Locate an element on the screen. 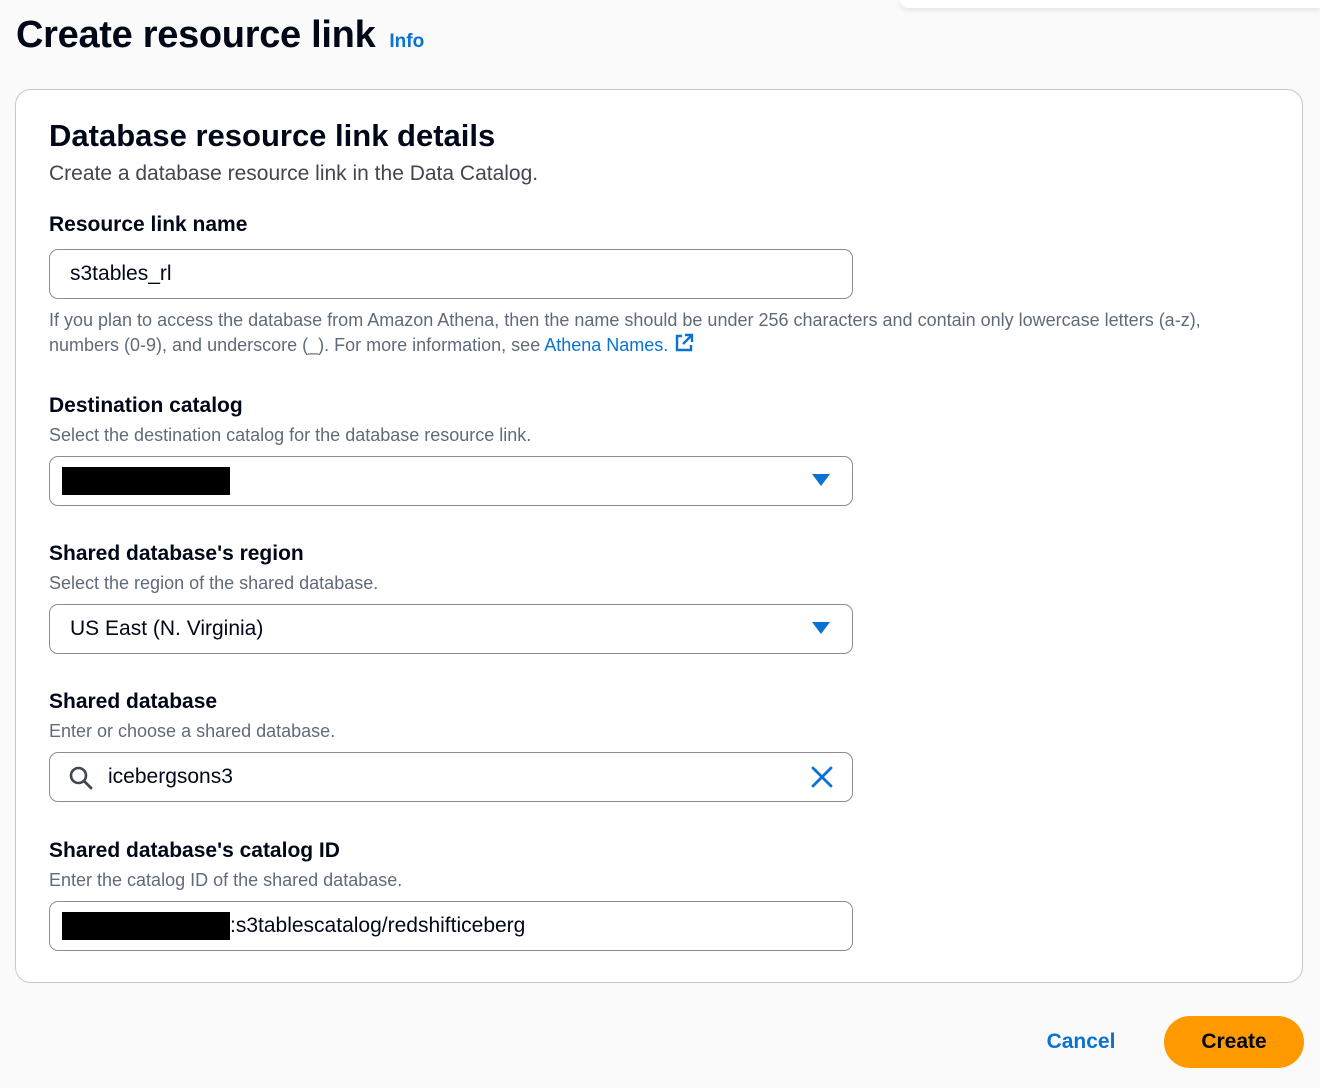 This screenshot has width=1320, height=1088. page-title: Create resource link is located at coordinates (196, 35).